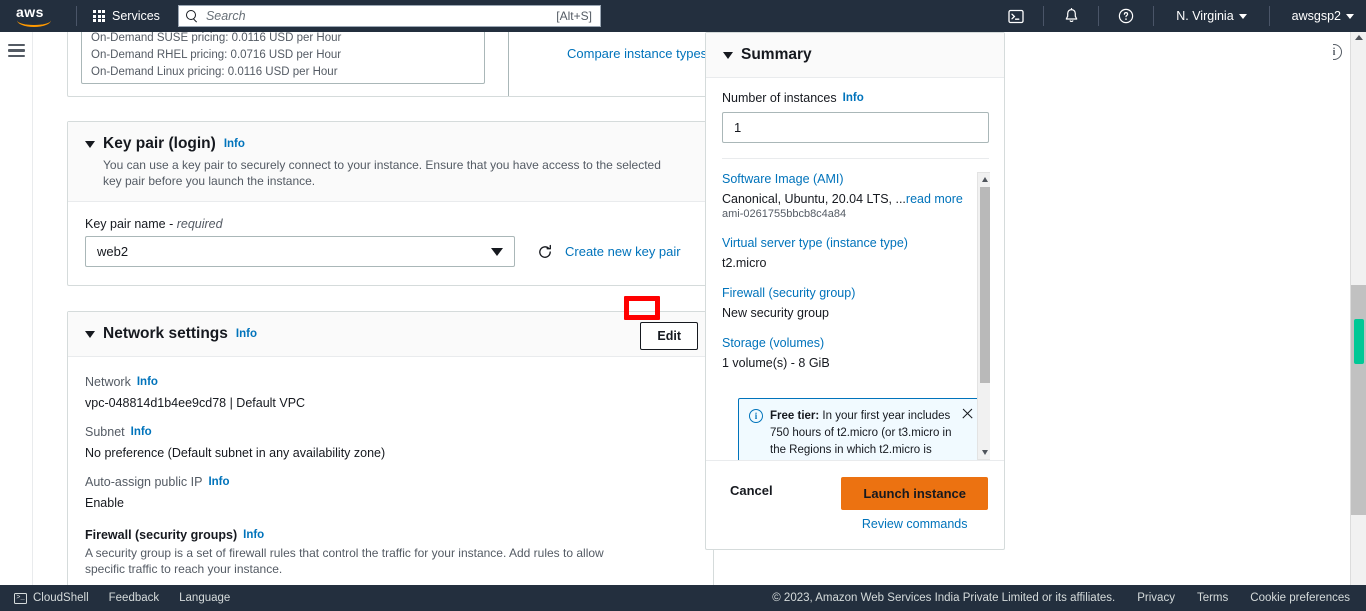 The height and width of the screenshot is (611, 1366). What do you see at coordinates (246, 334) in the screenshot?
I see `network-settings-info-link: Info` at bounding box center [246, 334].